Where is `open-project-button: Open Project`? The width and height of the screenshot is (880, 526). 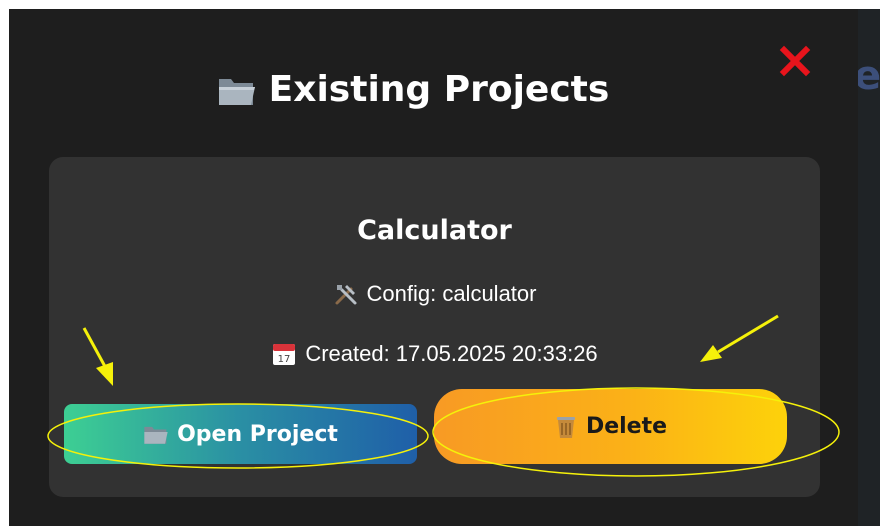
open-project-button: Open Project is located at coordinates (240, 434).